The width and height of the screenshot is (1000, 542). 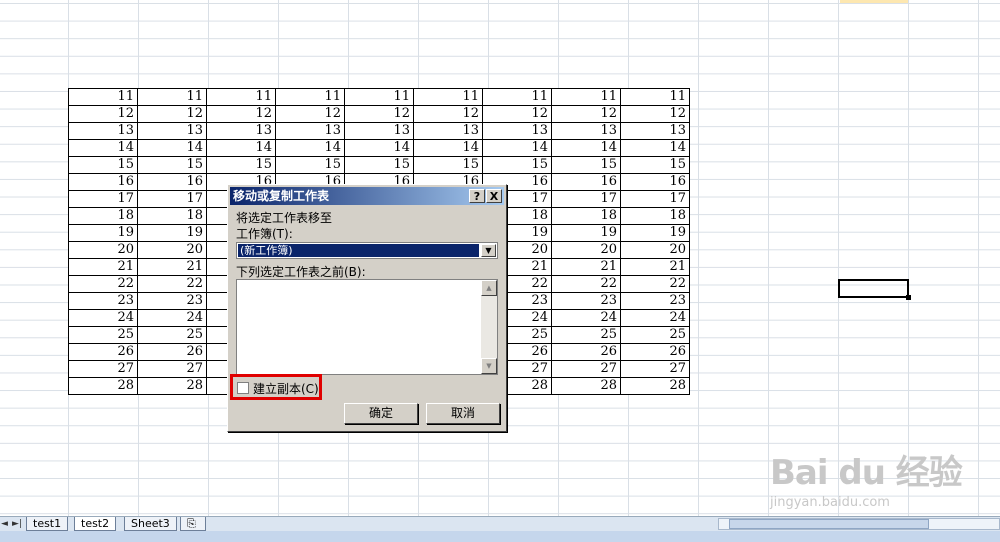 What do you see at coordinates (243, 388) in the screenshot?
I see `create-copy-checkbox` at bounding box center [243, 388].